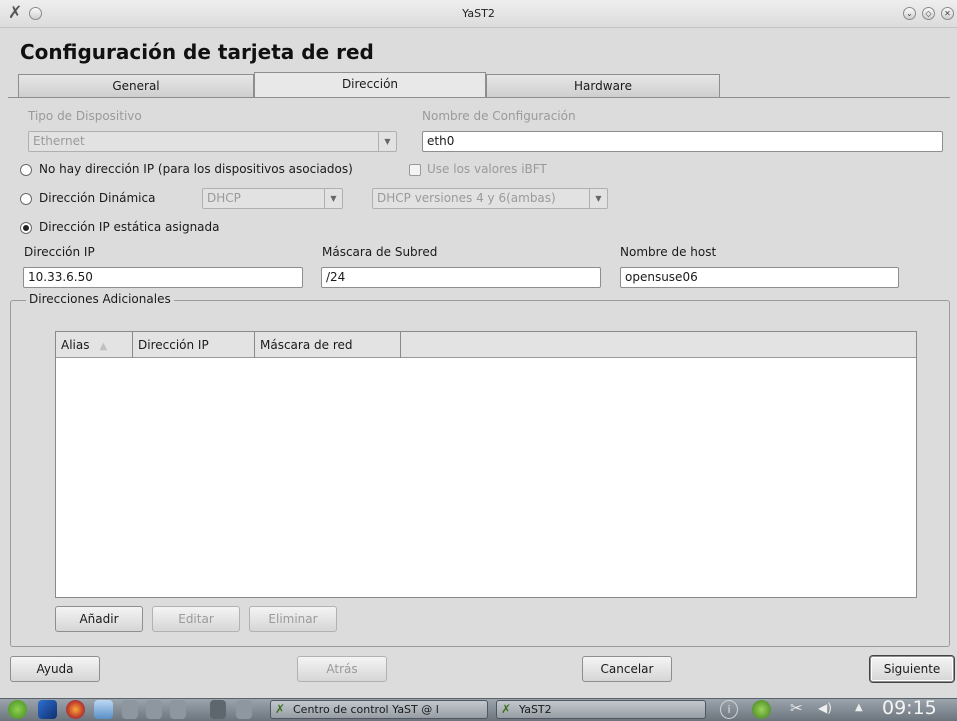 Image resolution: width=957 pixels, height=721 pixels. Describe the element at coordinates (178, 709) in the screenshot. I see `pager-desktop-3-icon` at that location.